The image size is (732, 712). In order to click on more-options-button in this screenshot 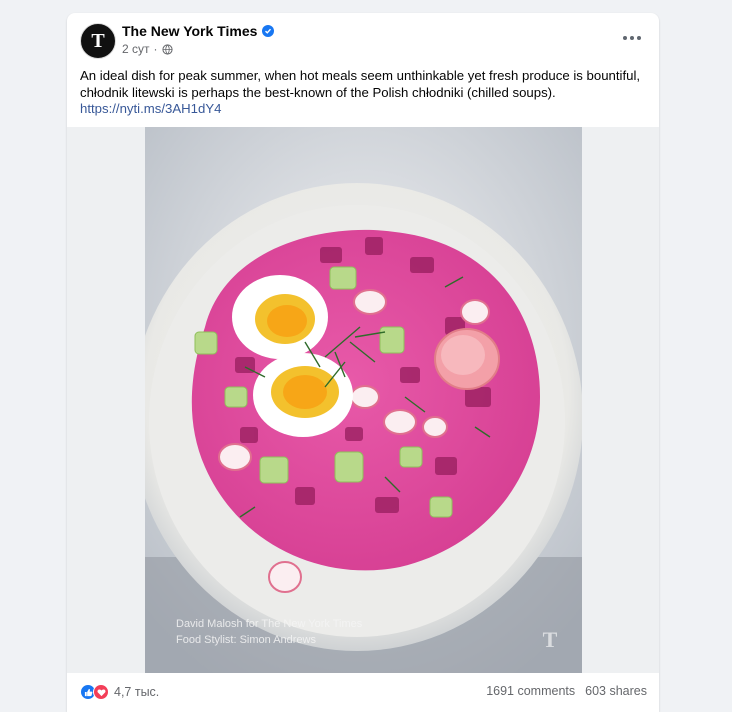, I will do `click(632, 38)`.